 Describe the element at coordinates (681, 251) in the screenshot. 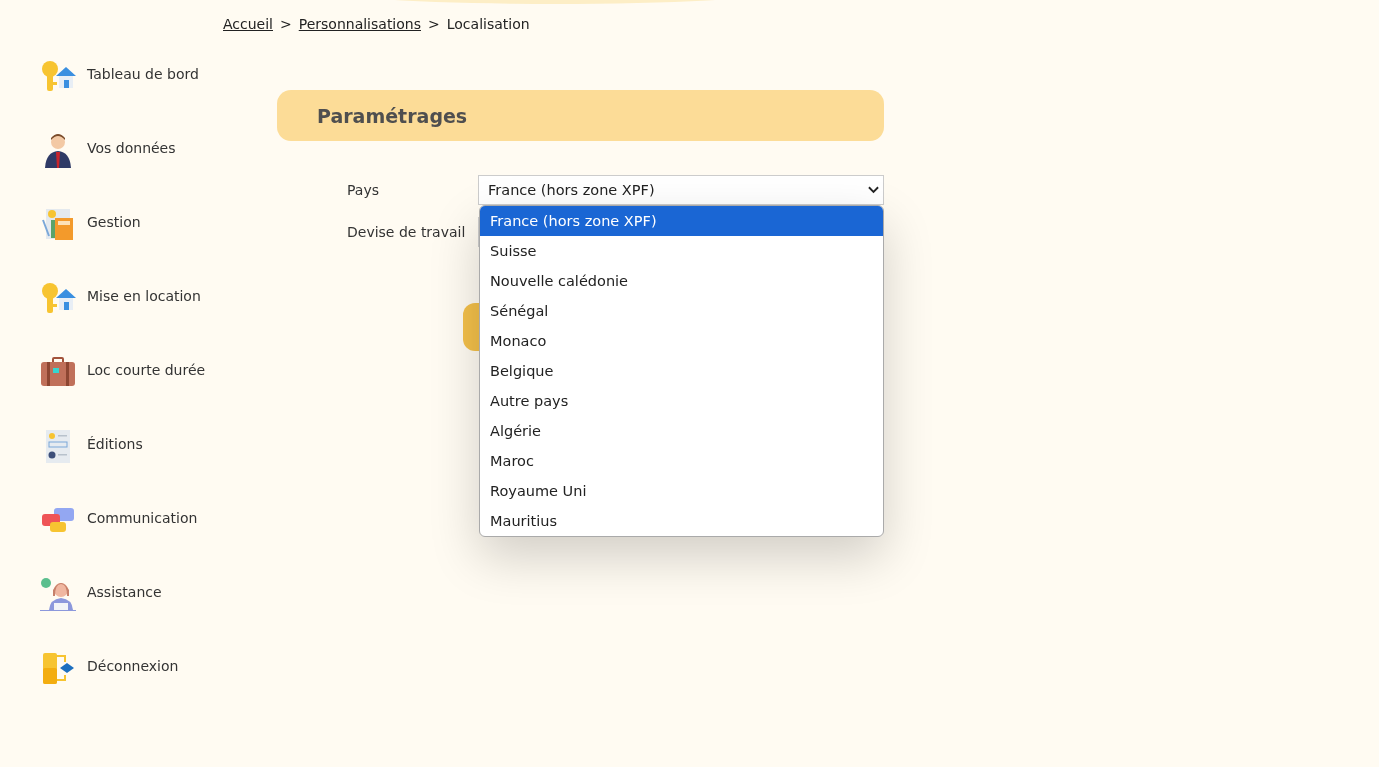

I see `dropdown-option: Suisse` at that location.